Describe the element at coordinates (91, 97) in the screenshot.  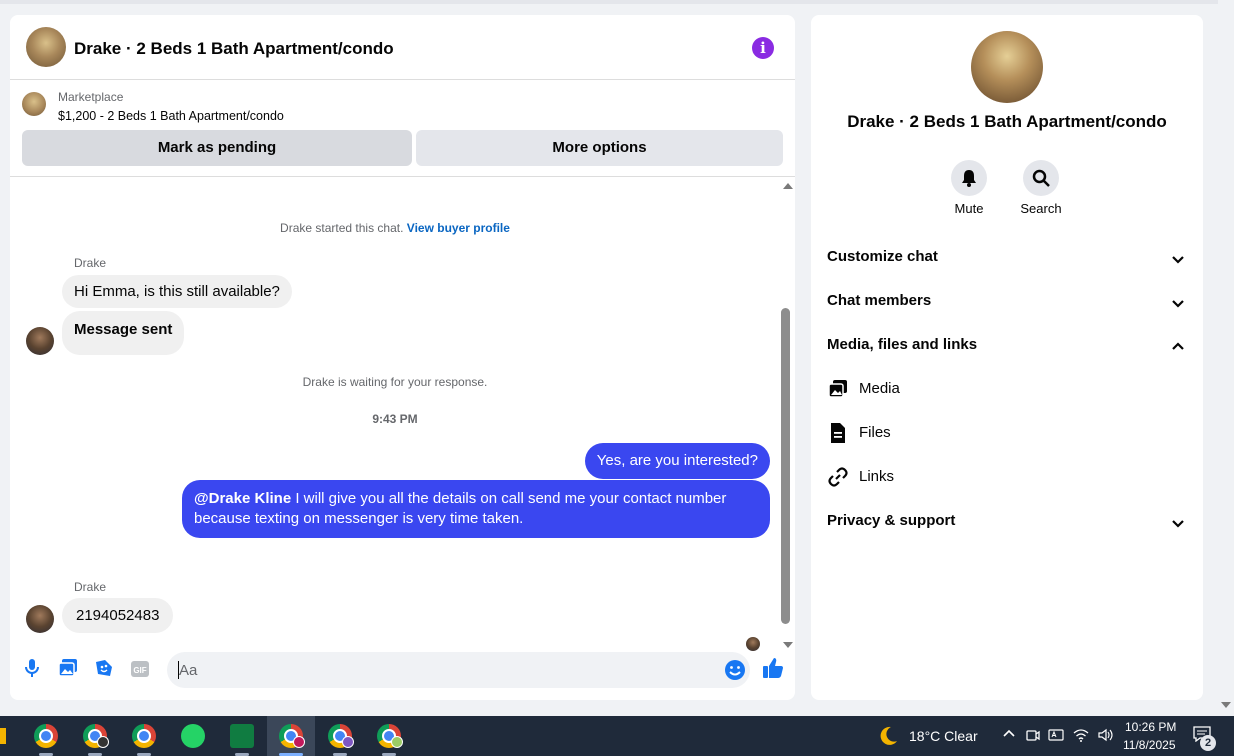
I see `marketplace-label: Marketplace` at that location.